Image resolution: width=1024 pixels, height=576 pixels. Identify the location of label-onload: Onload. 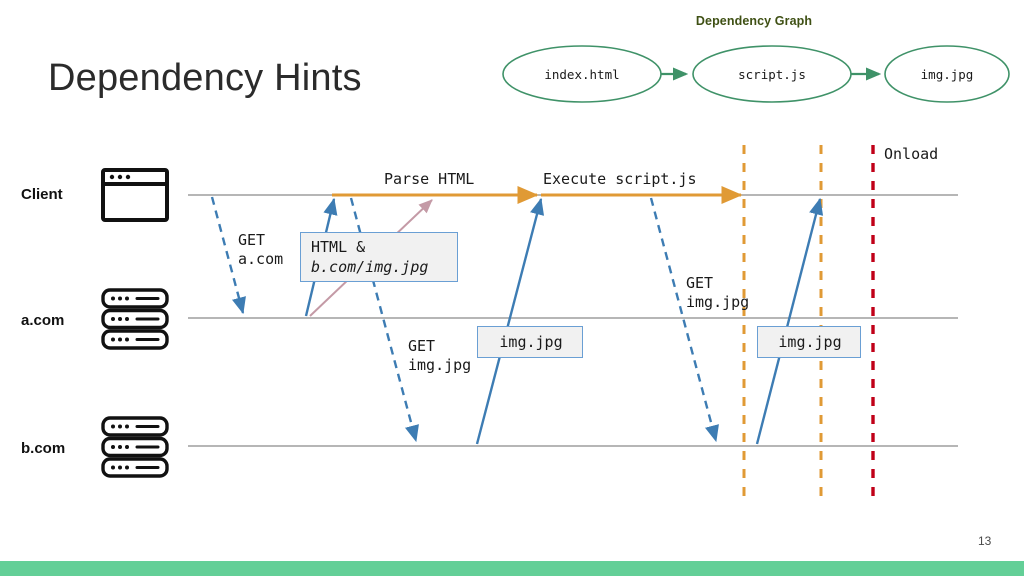
(911, 154).